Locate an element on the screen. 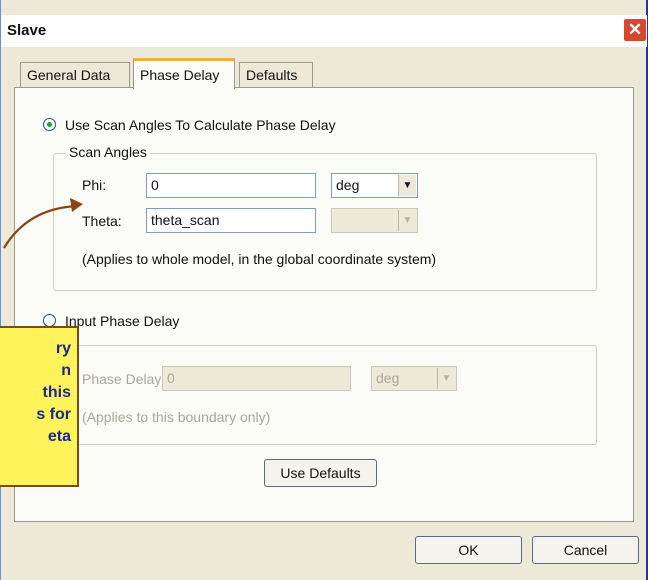 The width and height of the screenshot is (648, 580). callout-line: n is located at coordinates (66, 370).